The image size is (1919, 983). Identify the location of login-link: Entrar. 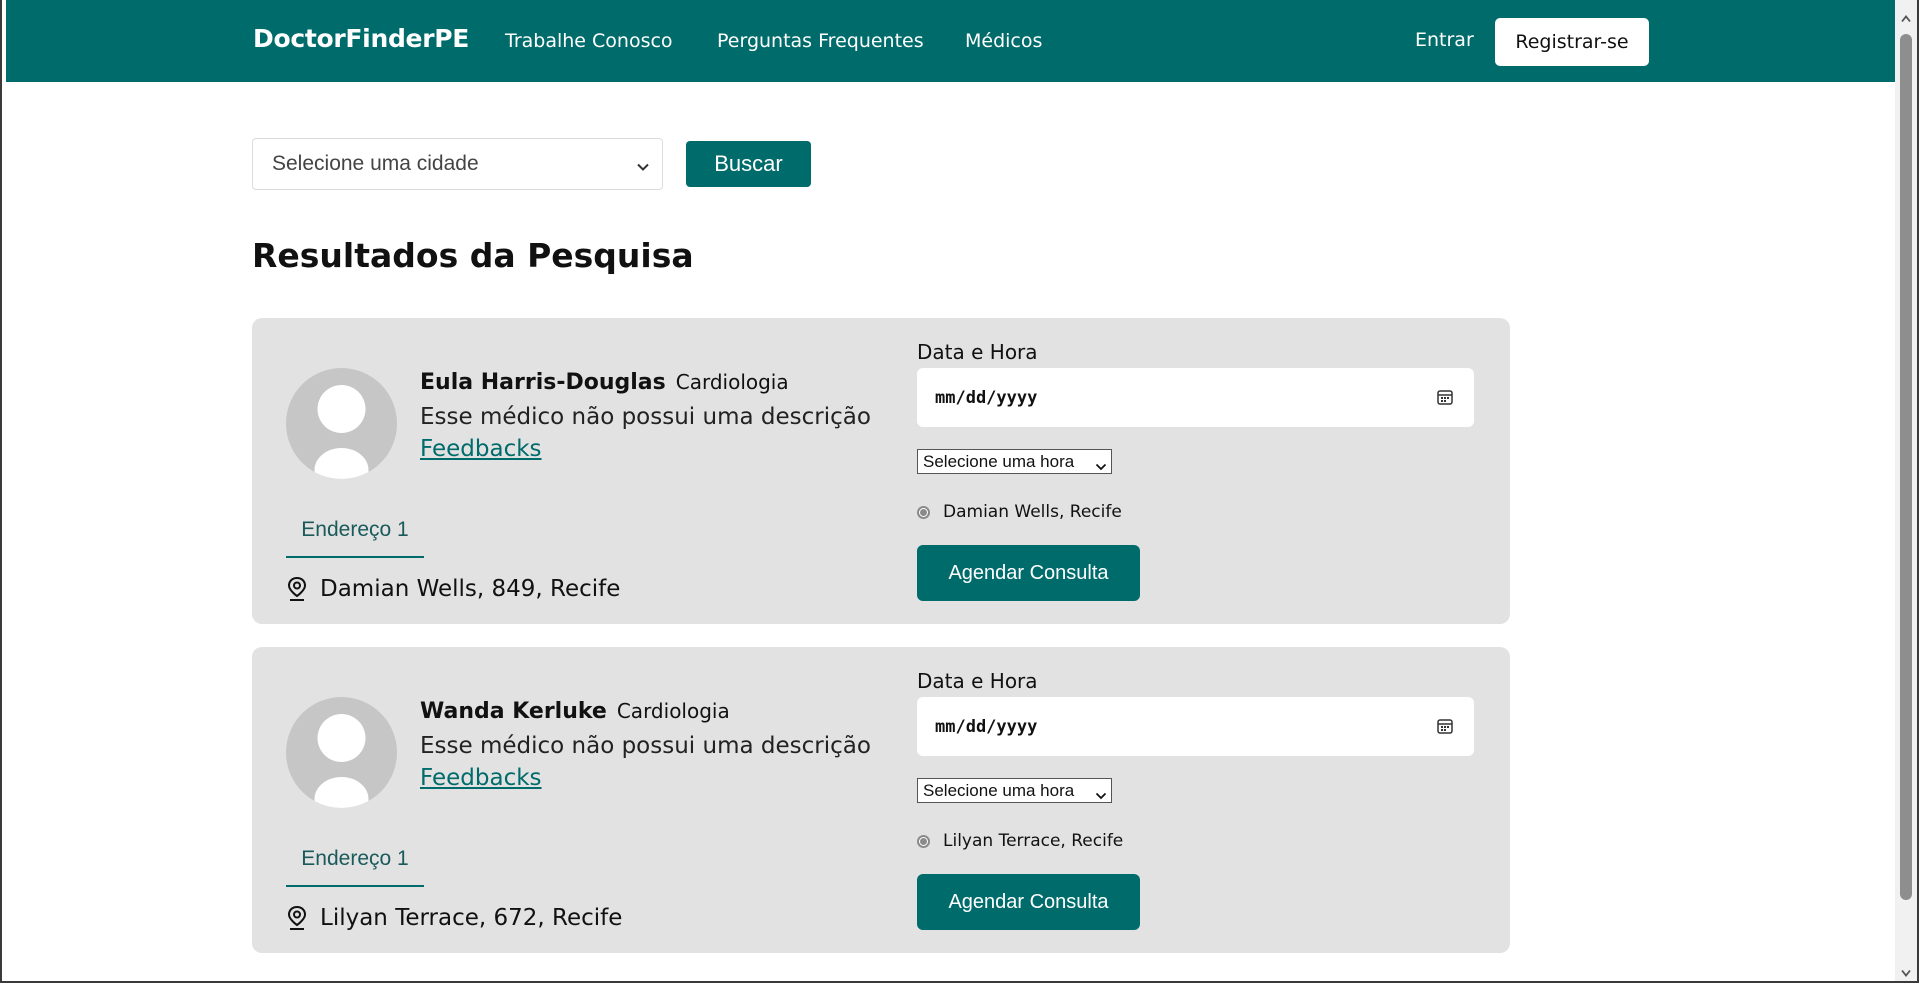
(1444, 40).